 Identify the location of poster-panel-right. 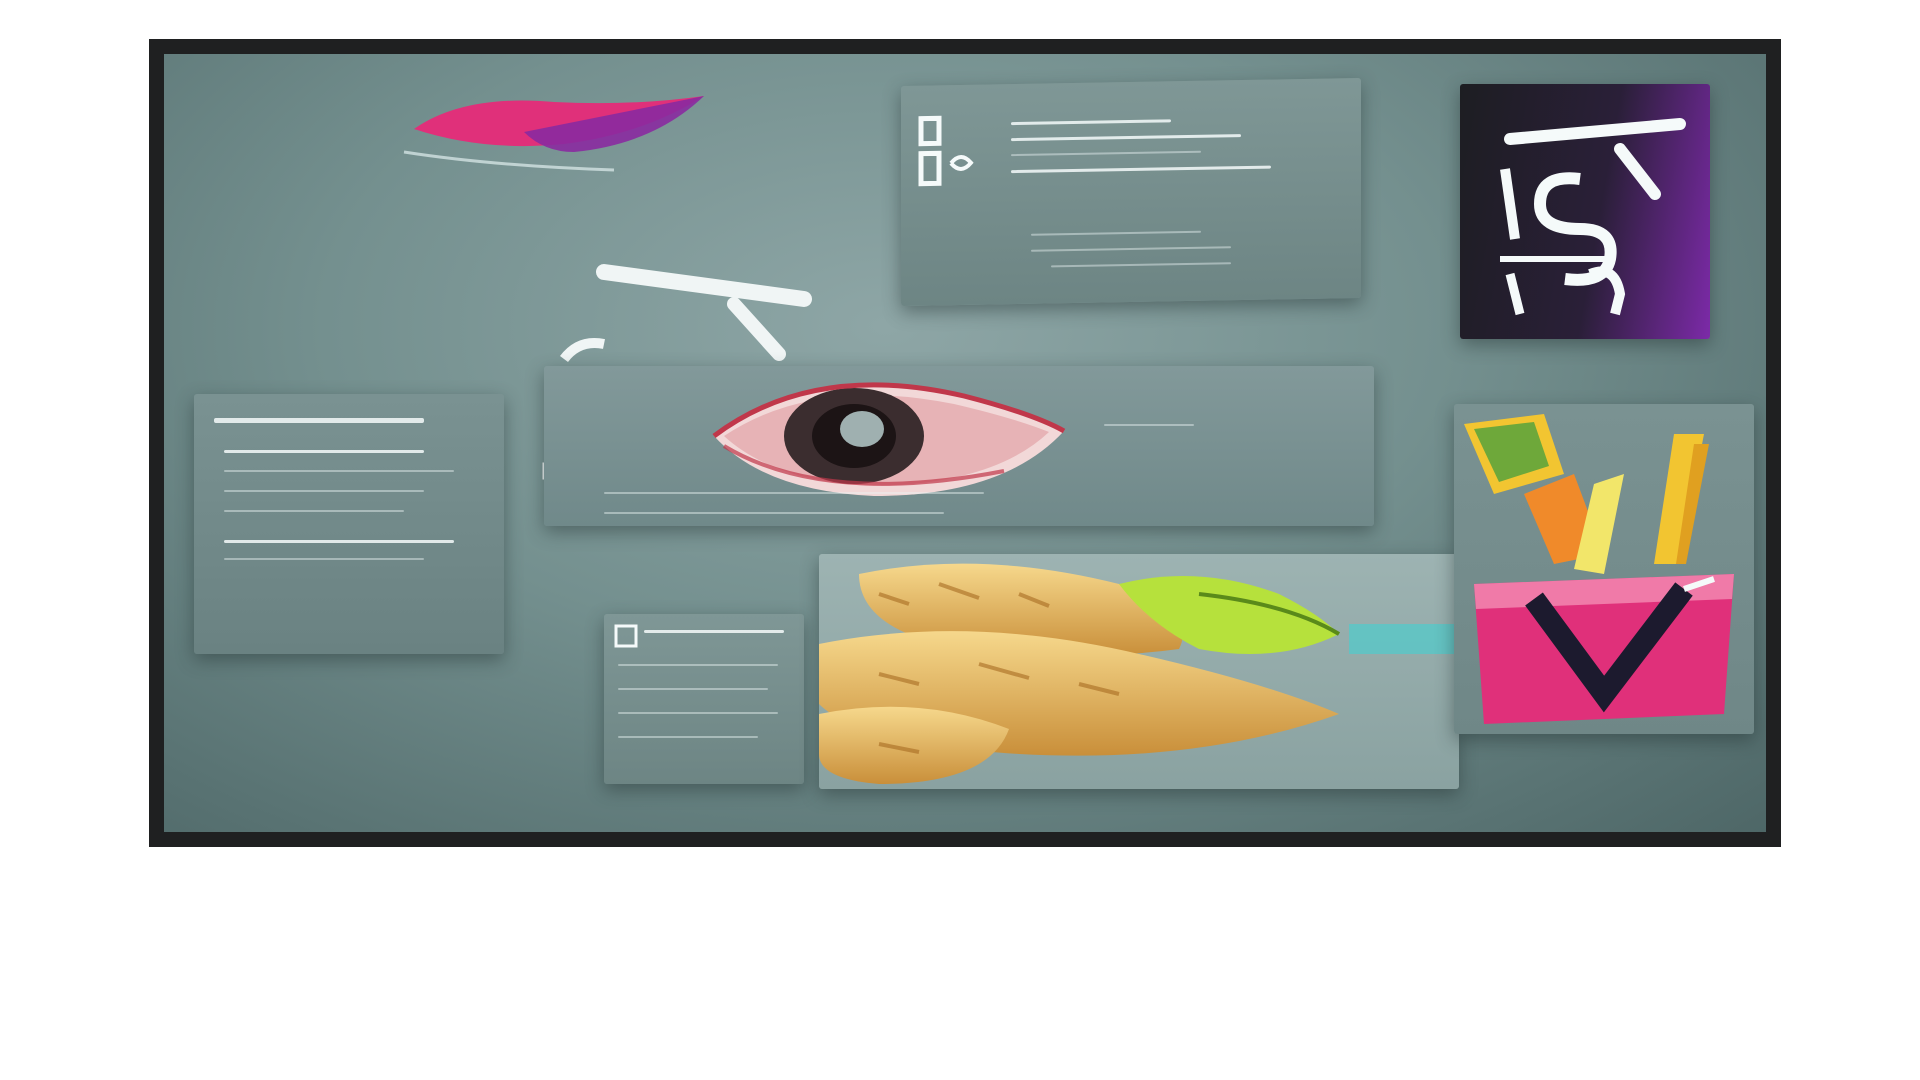
(1585, 211).